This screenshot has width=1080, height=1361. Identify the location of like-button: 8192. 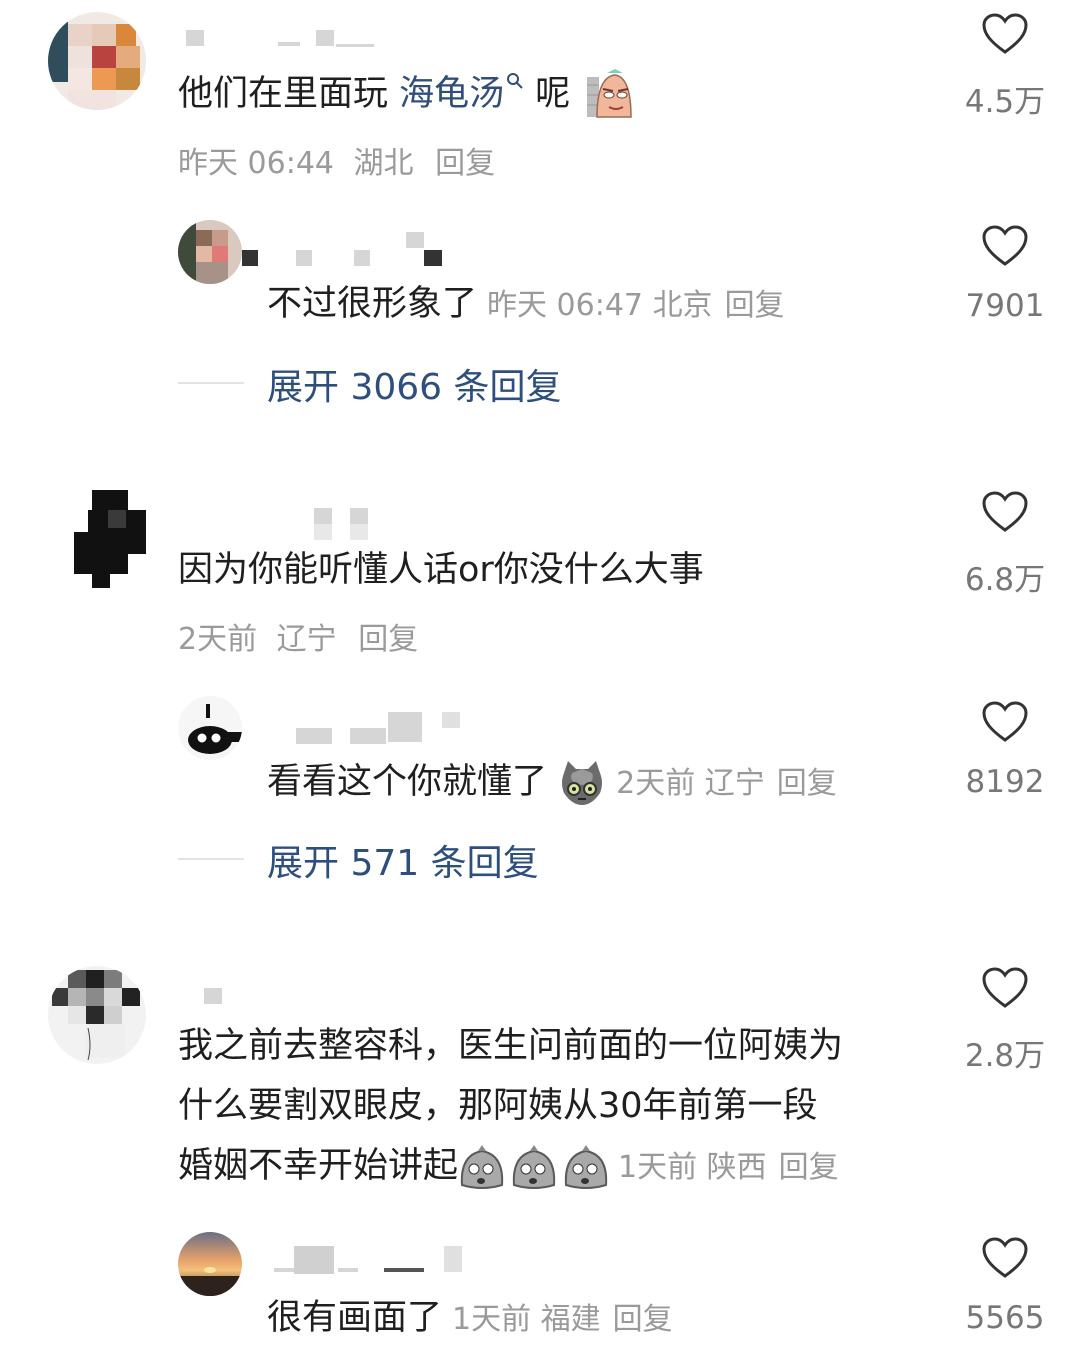
(1005, 750).